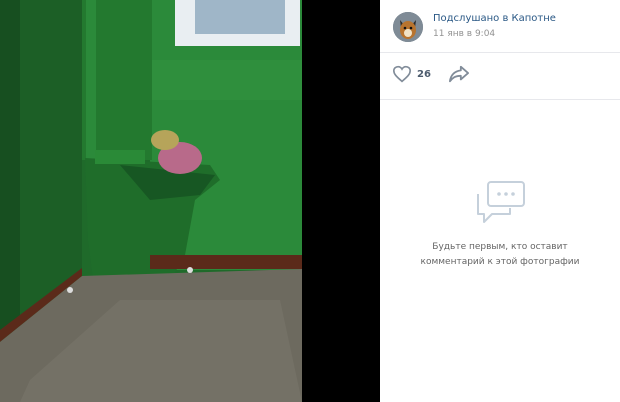  I want to click on speech-bubbles-icon, so click(501, 202).